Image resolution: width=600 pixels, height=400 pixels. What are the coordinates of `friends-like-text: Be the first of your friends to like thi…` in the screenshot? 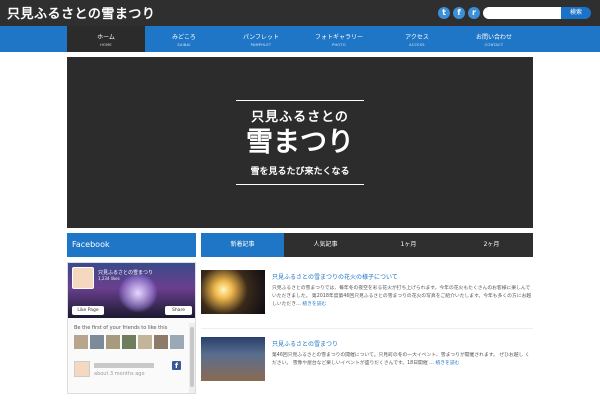 It's located at (121, 328).